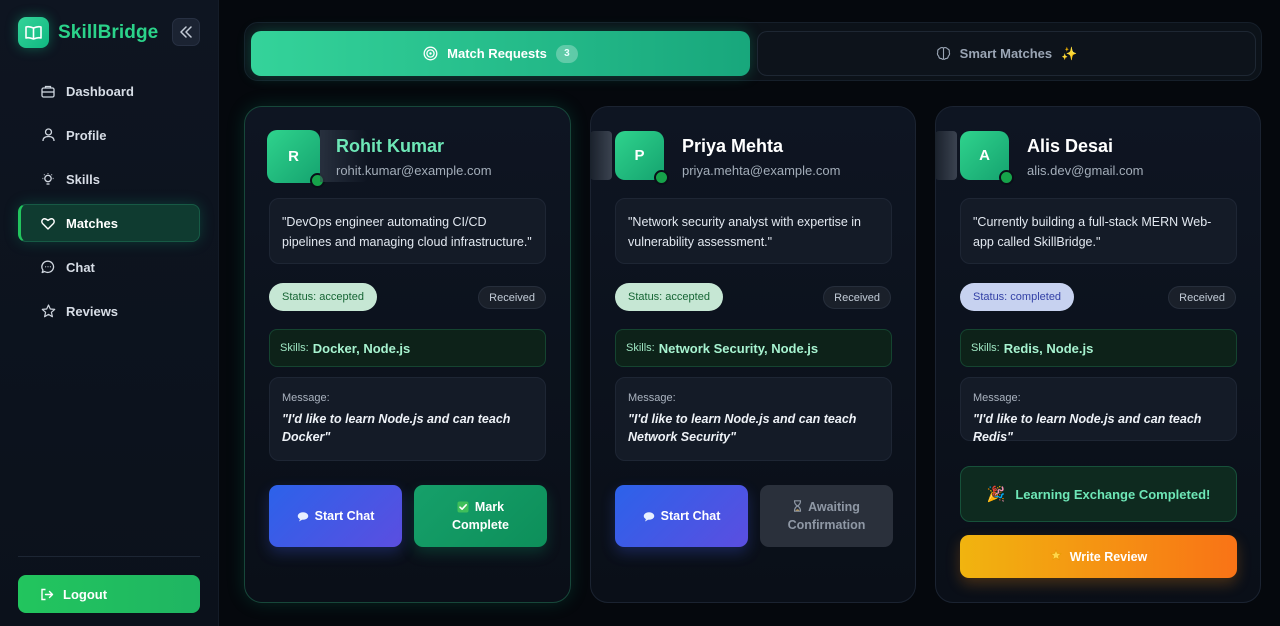 Image resolution: width=1280 pixels, height=626 pixels. What do you see at coordinates (733, 146) in the screenshot?
I see `user-name: Priya Mehta` at bounding box center [733, 146].